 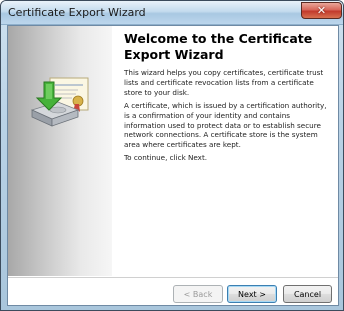 What do you see at coordinates (218, 46) in the screenshot?
I see `wizard-heading: Welcome to the Certificate Export Wizard` at bounding box center [218, 46].